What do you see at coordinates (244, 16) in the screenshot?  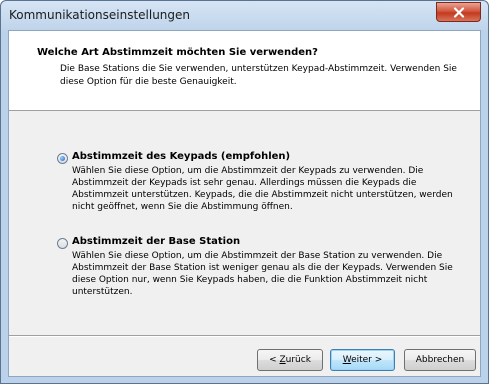 I see `title-bar: Kommunikationseinstellungen` at bounding box center [244, 16].